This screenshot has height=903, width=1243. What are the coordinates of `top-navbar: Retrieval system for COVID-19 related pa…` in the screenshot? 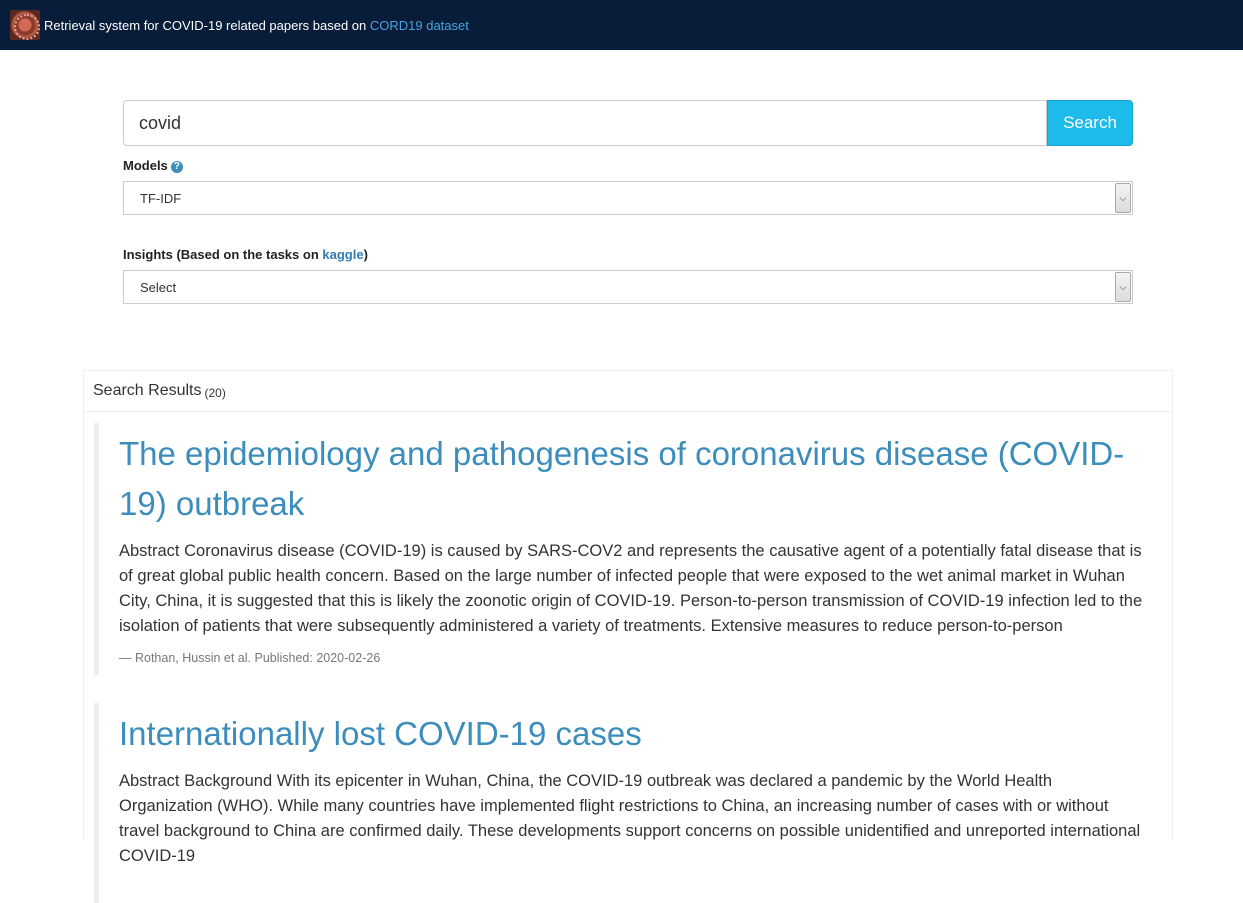 It's located at (621, 25).